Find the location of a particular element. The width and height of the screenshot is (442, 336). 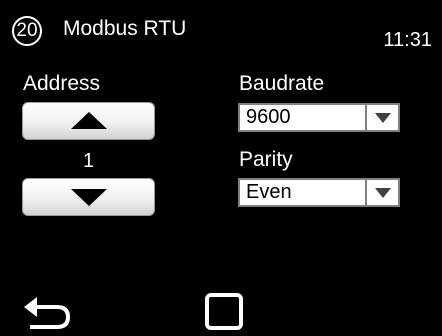

address-label: Address is located at coordinates (62, 83).